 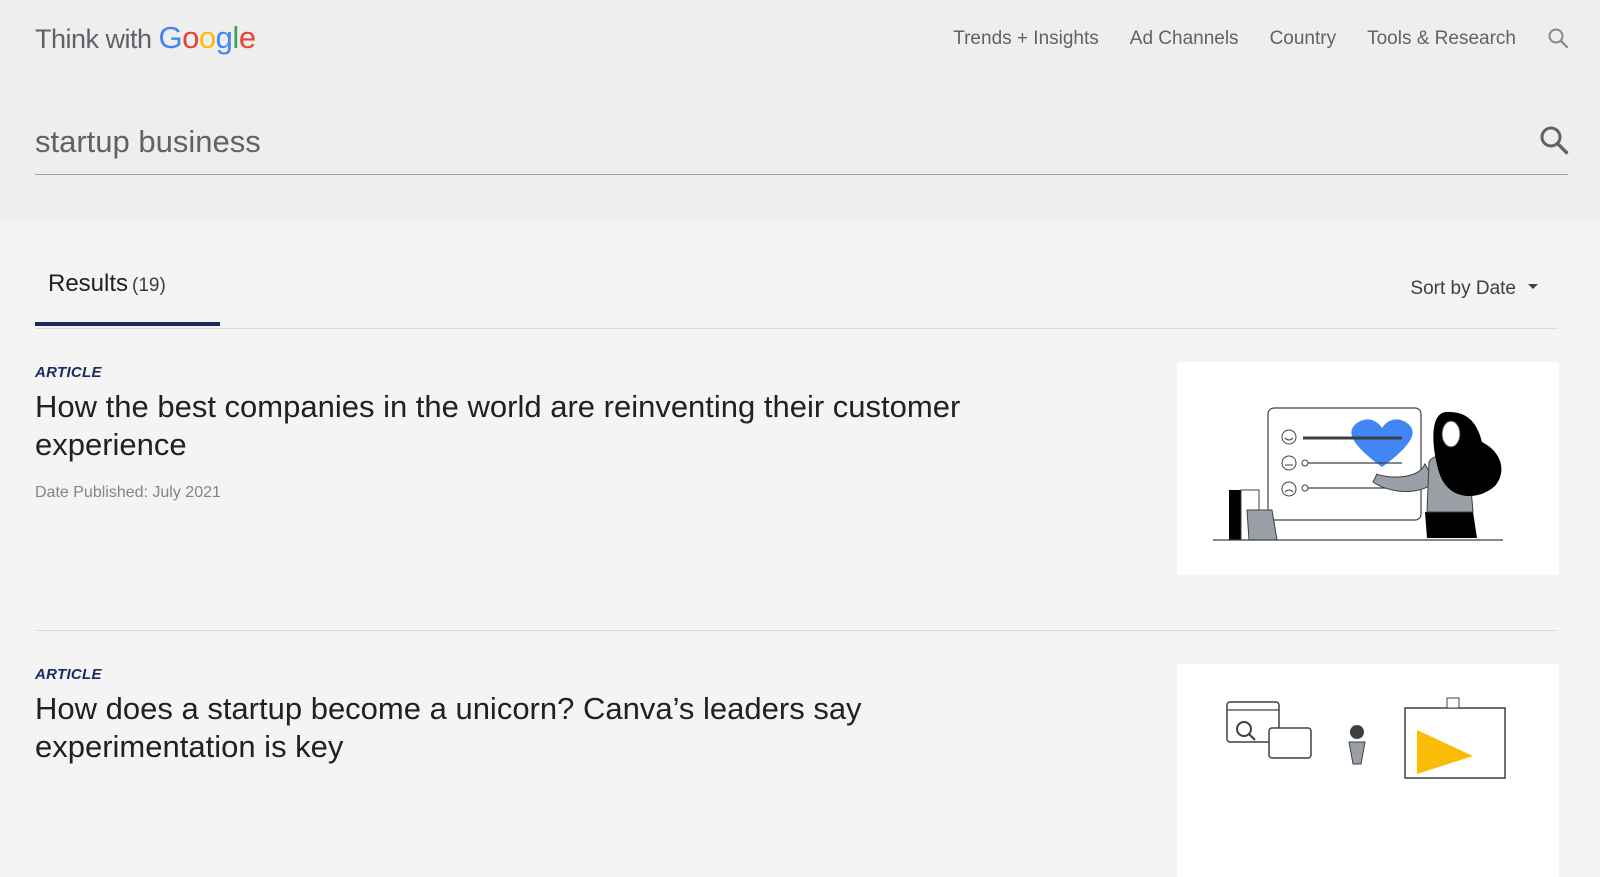 I want to click on tab-results-label: Results (19), so click(x=107, y=284).